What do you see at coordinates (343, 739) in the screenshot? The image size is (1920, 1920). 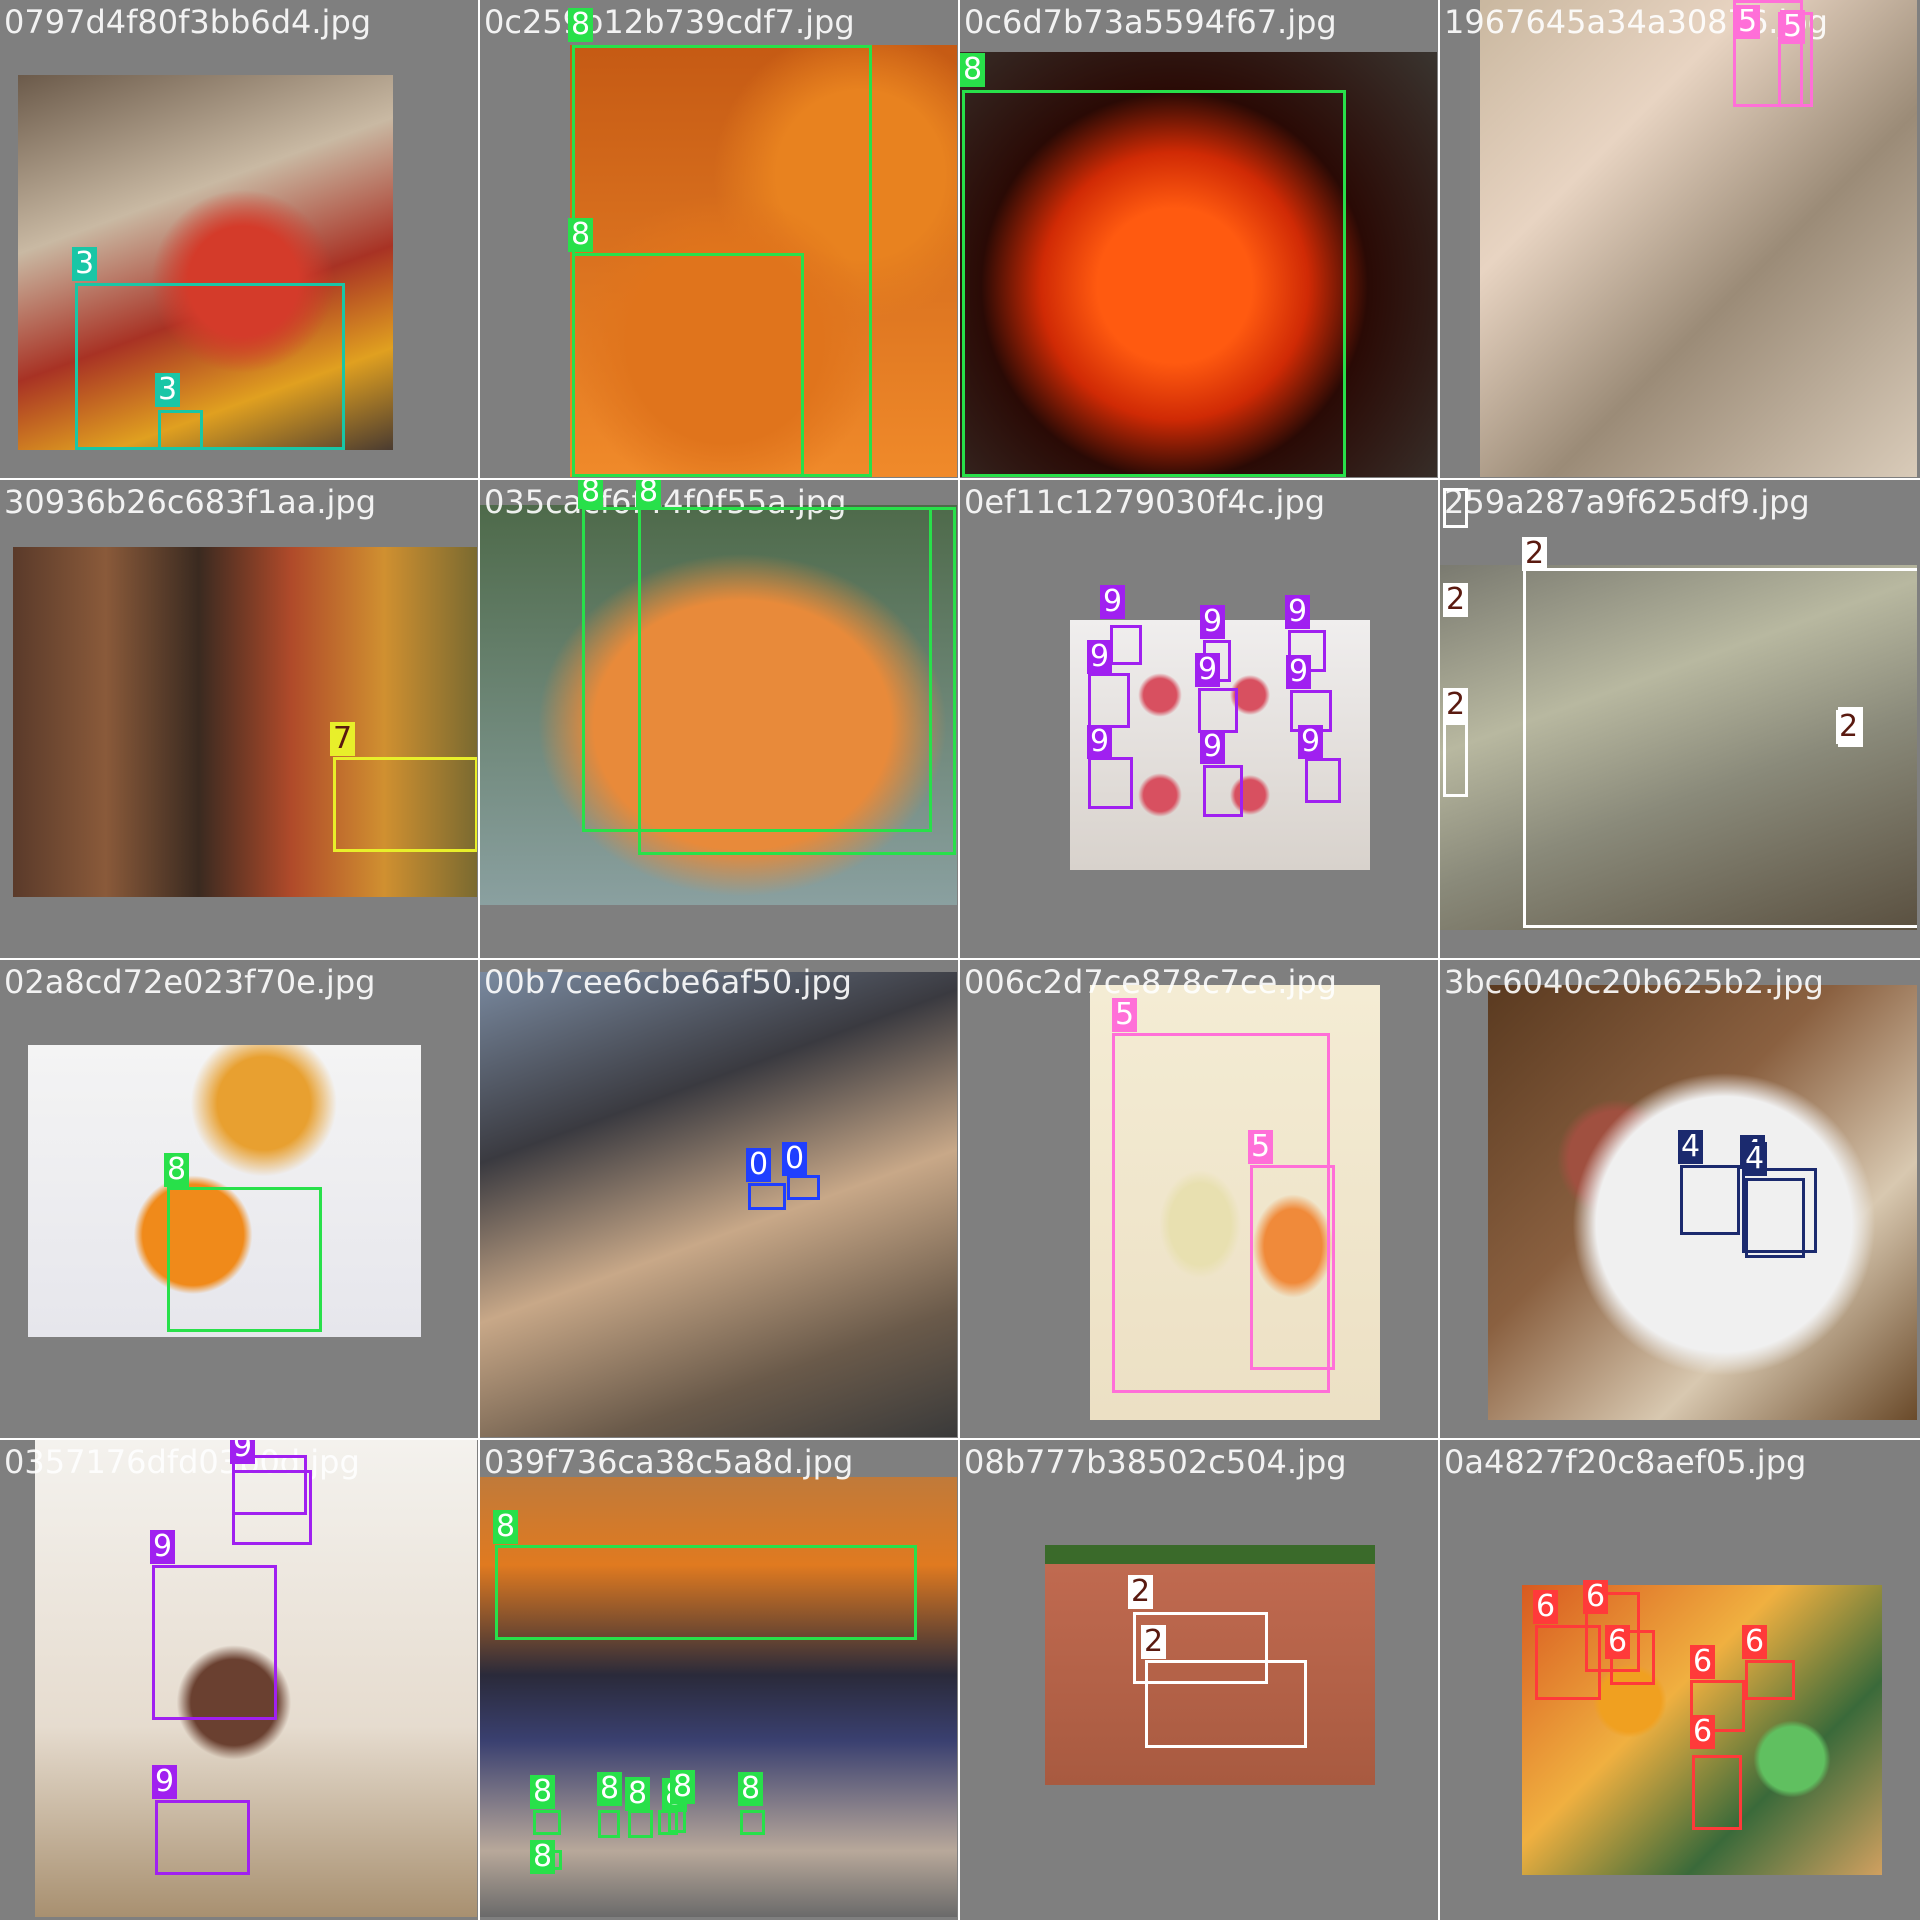 I see `class-label: 7` at bounding box center [343, 739].